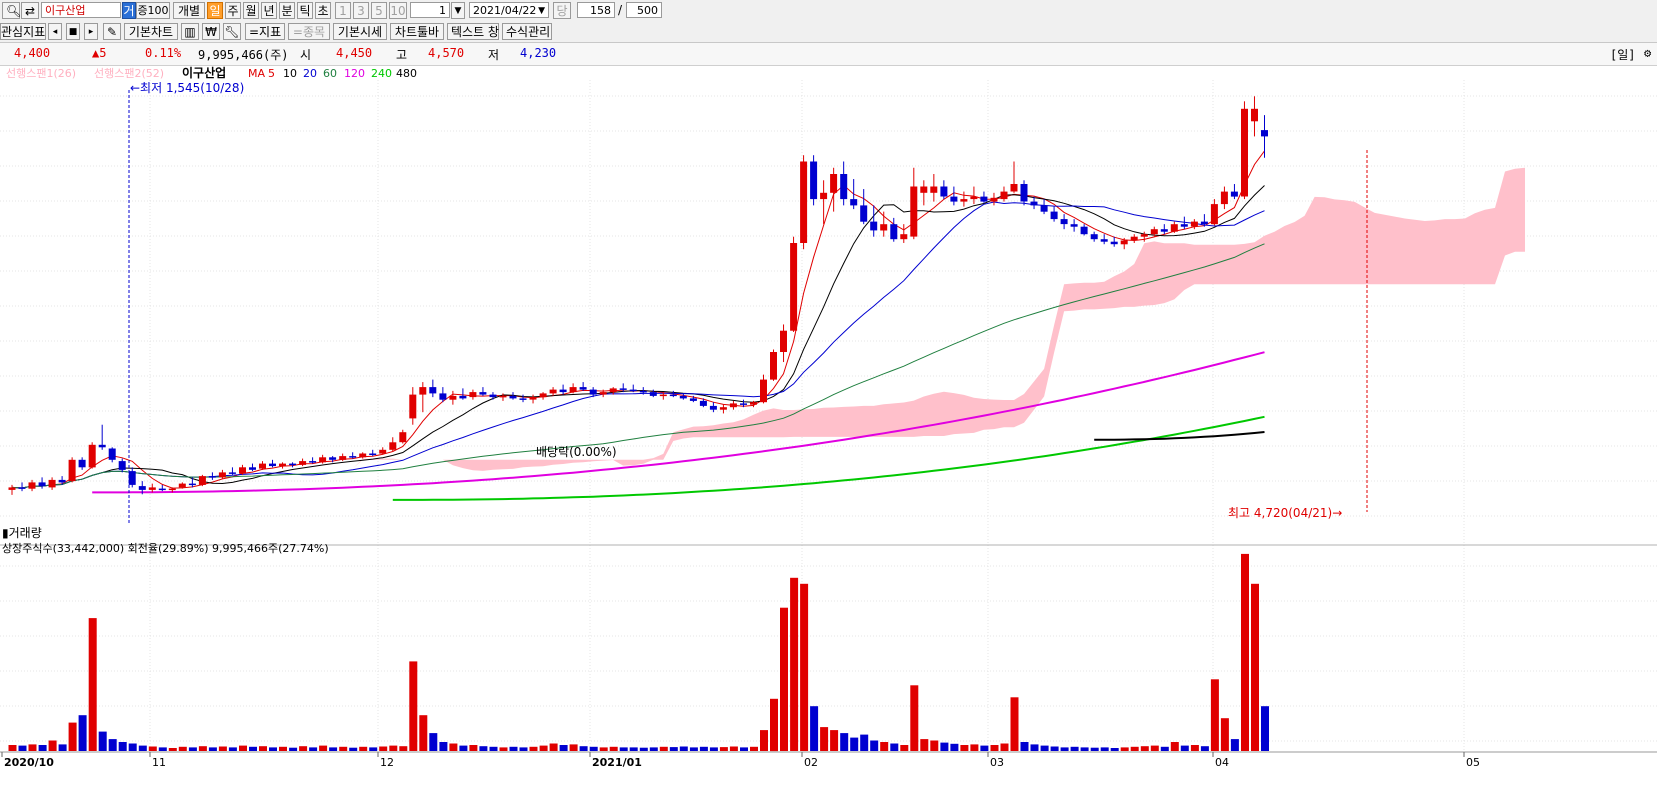 This screenshot has height=812, width=1657. I want to click on legend-ma5: 5, so click(271, 73).